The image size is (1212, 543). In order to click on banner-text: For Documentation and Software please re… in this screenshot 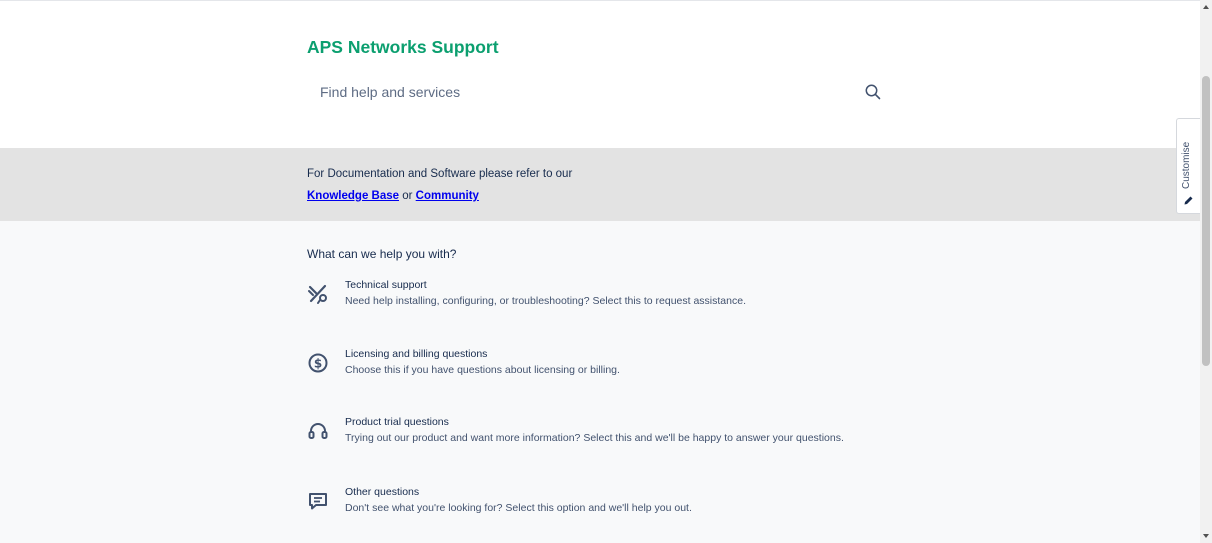, I will do `click(440, 174)`.